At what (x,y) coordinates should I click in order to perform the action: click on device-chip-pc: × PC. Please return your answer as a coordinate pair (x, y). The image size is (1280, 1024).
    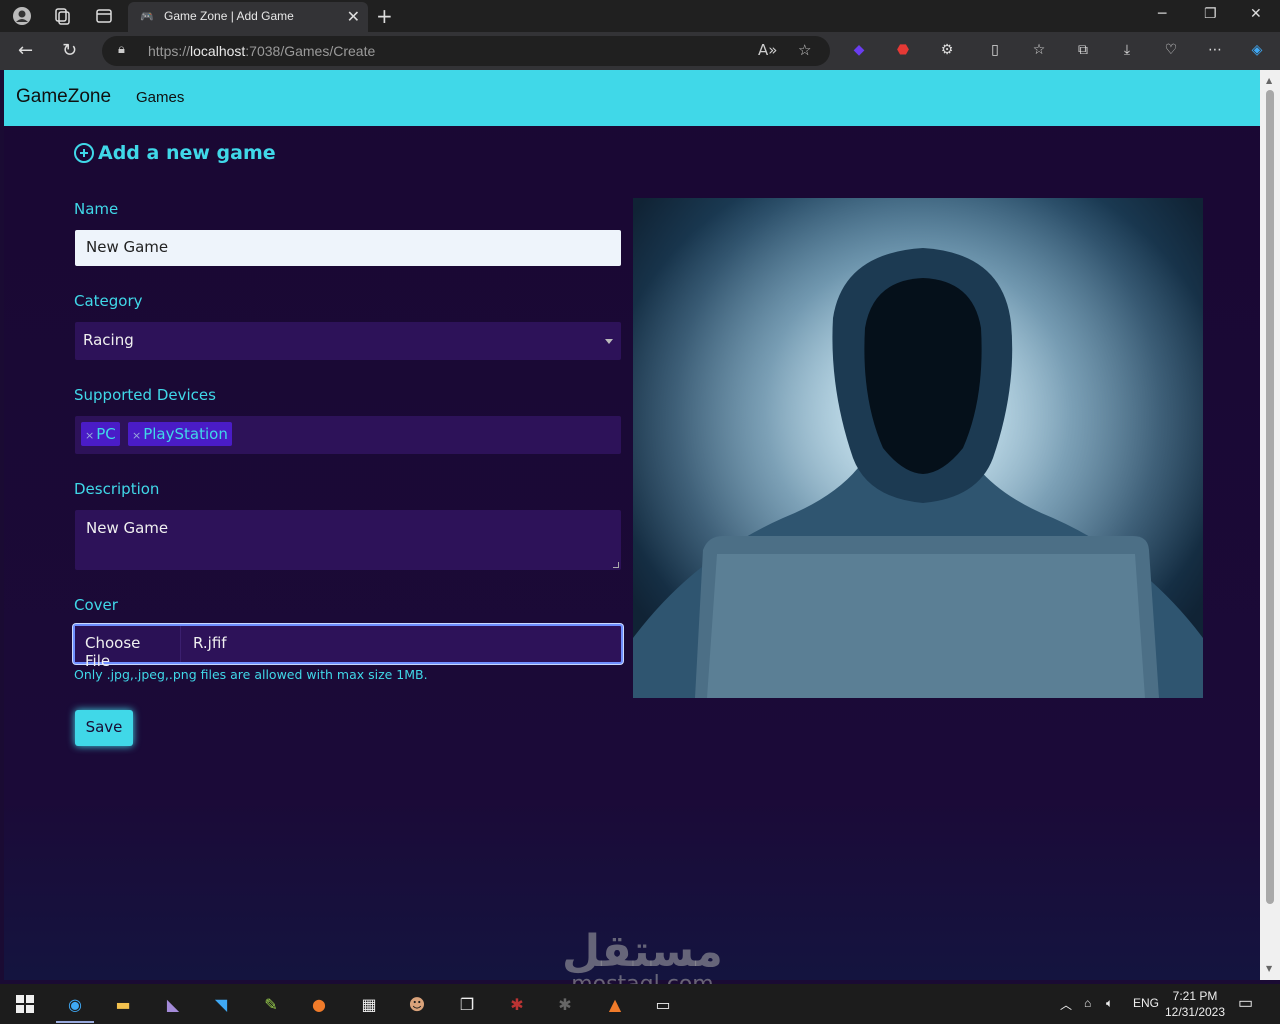
    Looking at the image, I should click on (100, 434).